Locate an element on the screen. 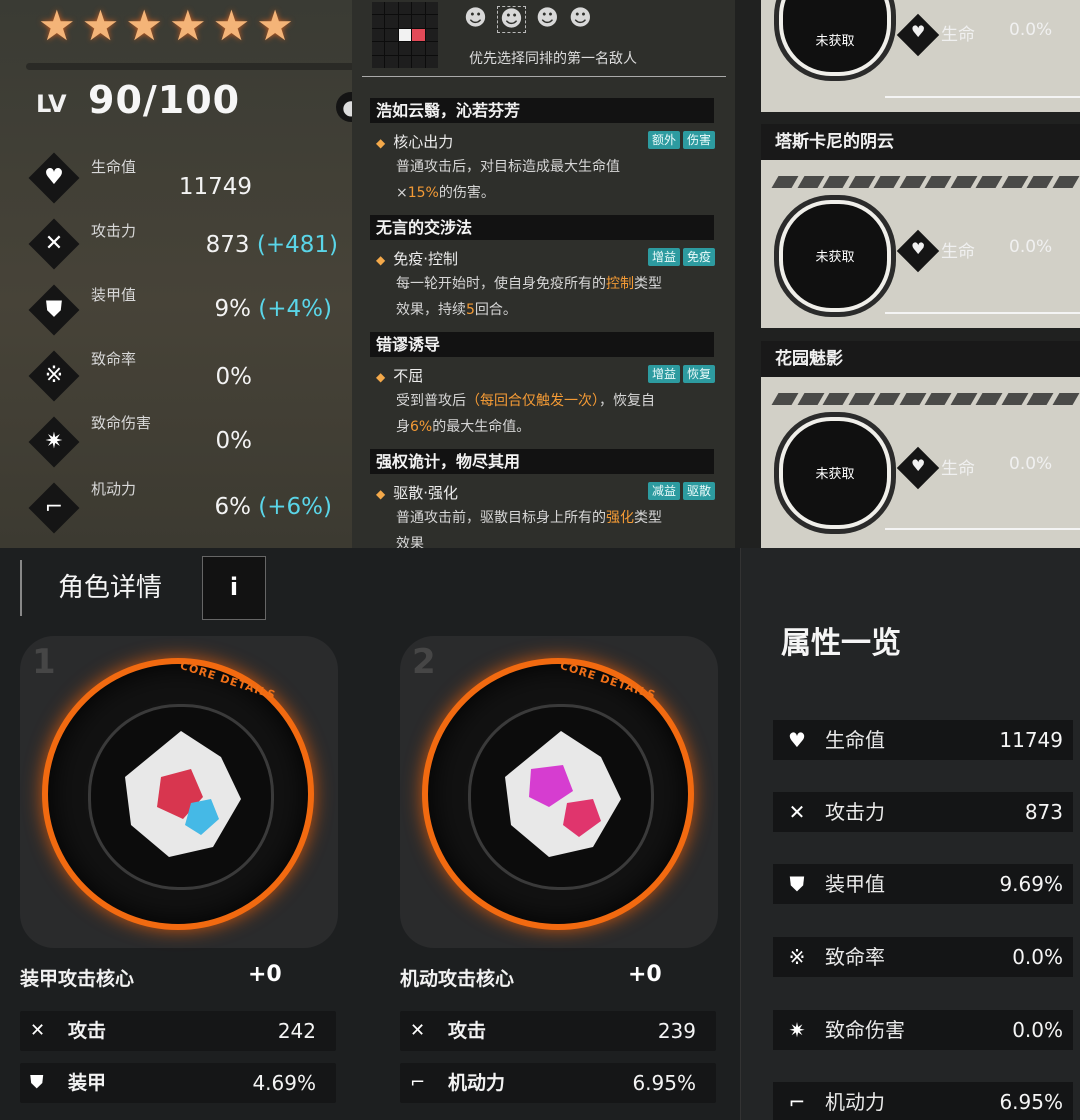 The height and width of the screenshot is (1120, 1080). attribute-value: 873 is located at coordinates (1043, 812).